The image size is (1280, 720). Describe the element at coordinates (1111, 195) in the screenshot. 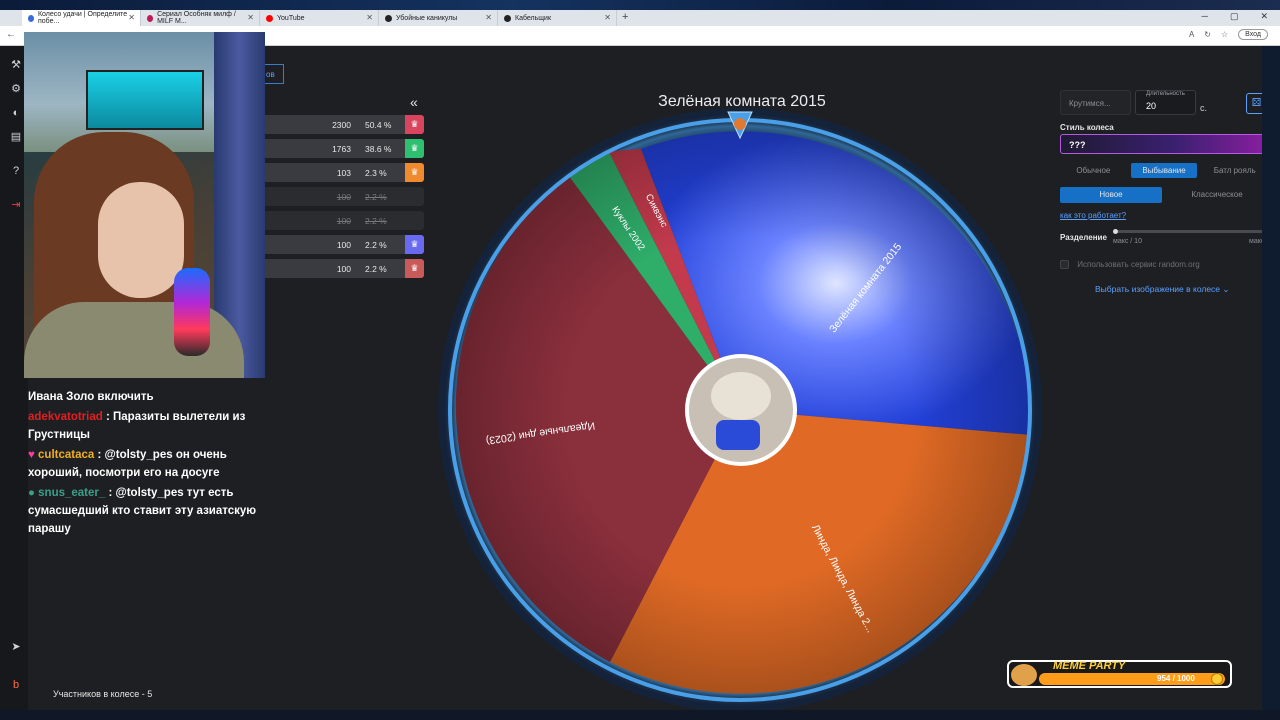

I see `tab-new: Новое` at that location.